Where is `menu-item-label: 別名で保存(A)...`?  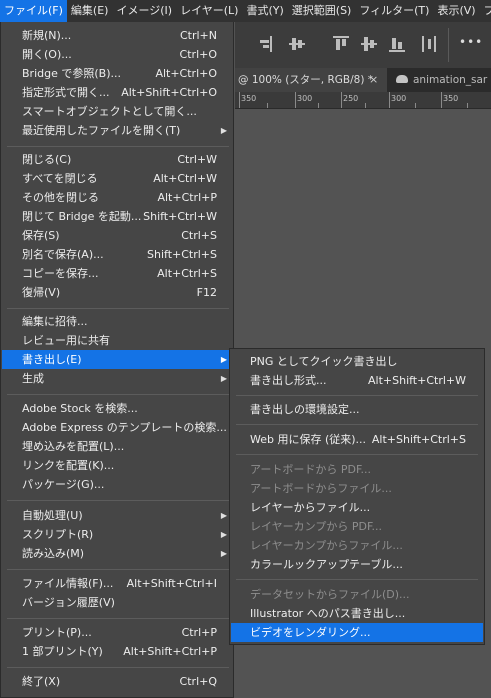
menu-item-label: 別名で保存(A)... is located at coordinates (63, 254).